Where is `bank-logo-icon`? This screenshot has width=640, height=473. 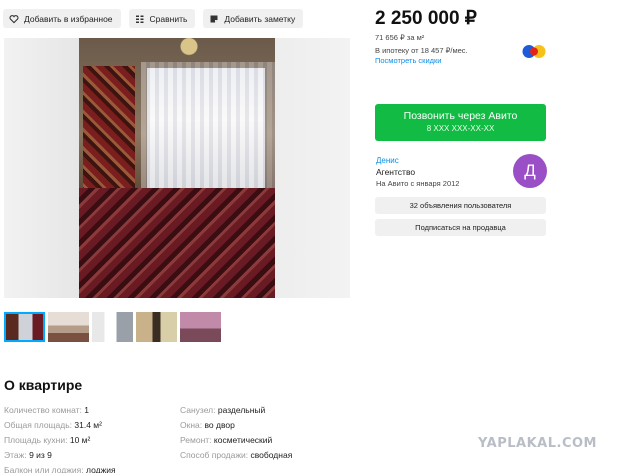 bank-logo-icon is located at coordinates (534, 51).